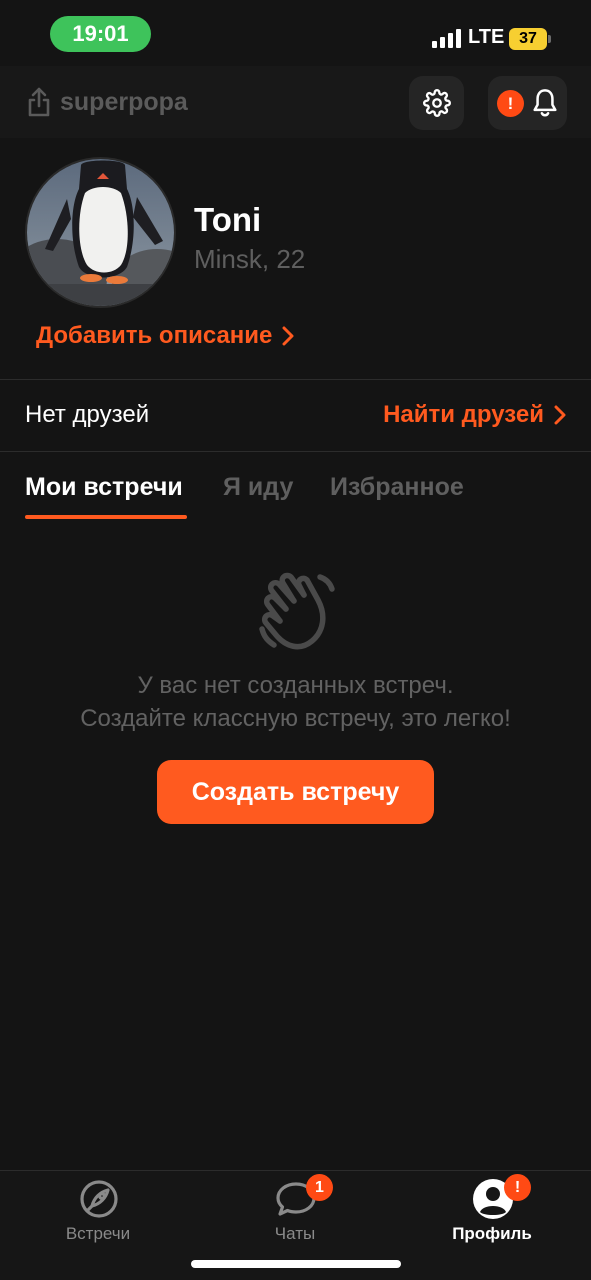 This screenshot has width=591, height=1280. Describe the element at coordinates (250, 259) in the screenshot. I see `profile-location-age: Minsk, 22` at that location.